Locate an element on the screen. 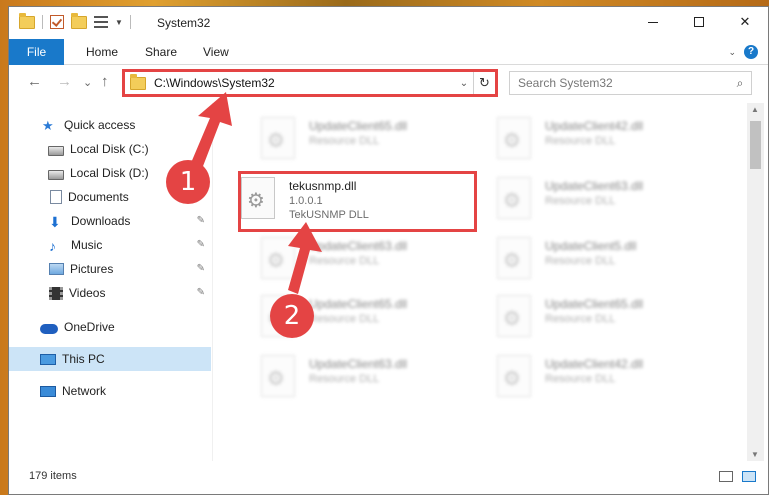  up-arrow-icon: ↑ is located at coordinates (105, 81).